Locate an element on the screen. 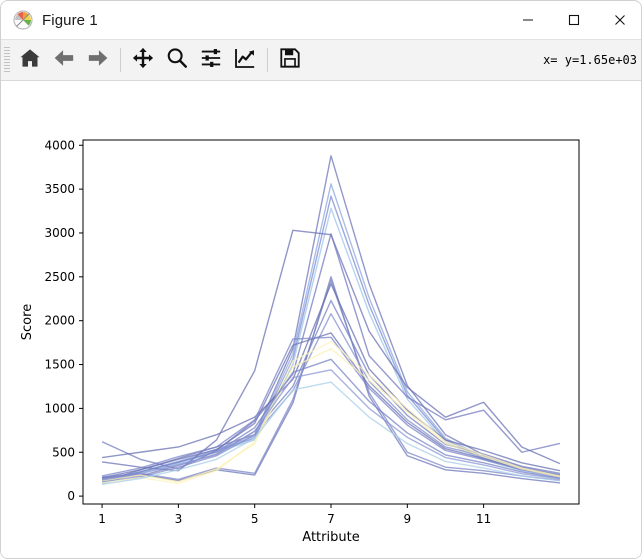 This screenshot has height=559, width=642. x-tick-label: 9 is located at coordinates (407, 519).